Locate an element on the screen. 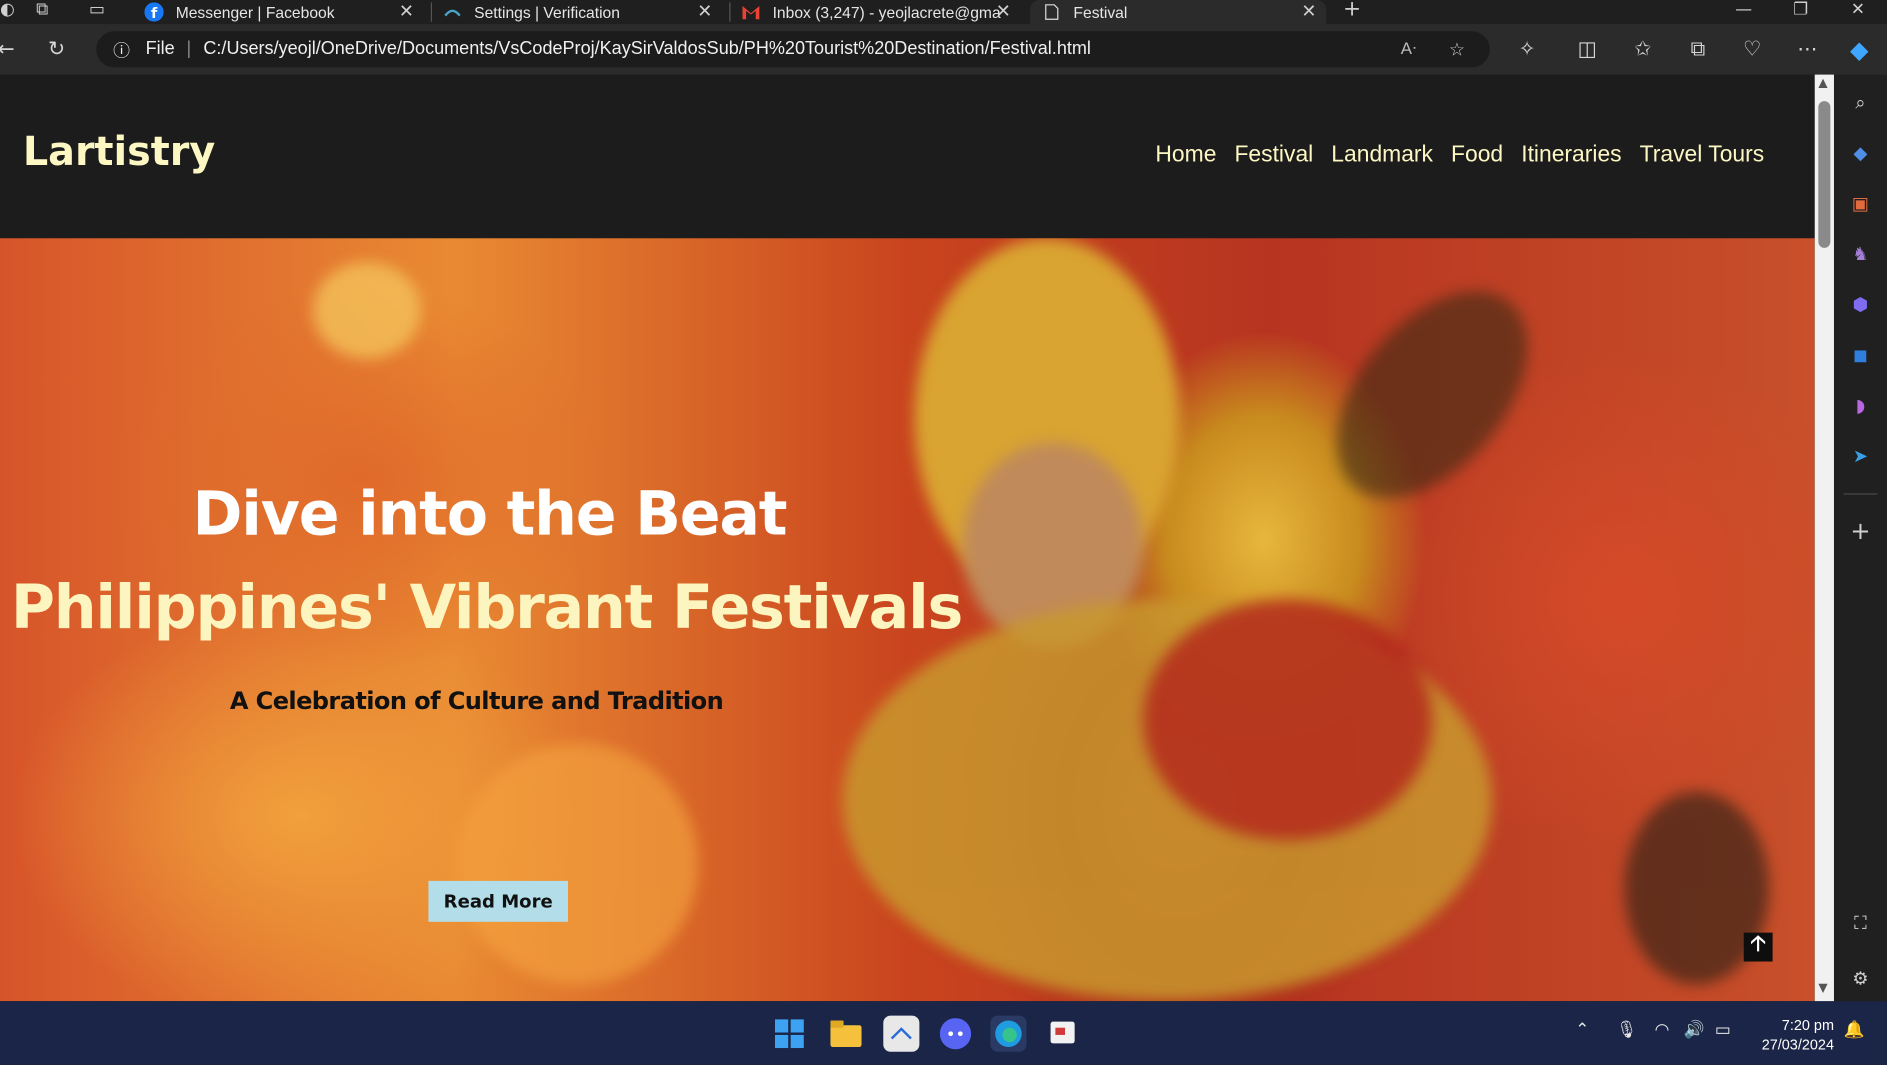  tab-title: Settings | Verification is located at coordinates (547, 12).